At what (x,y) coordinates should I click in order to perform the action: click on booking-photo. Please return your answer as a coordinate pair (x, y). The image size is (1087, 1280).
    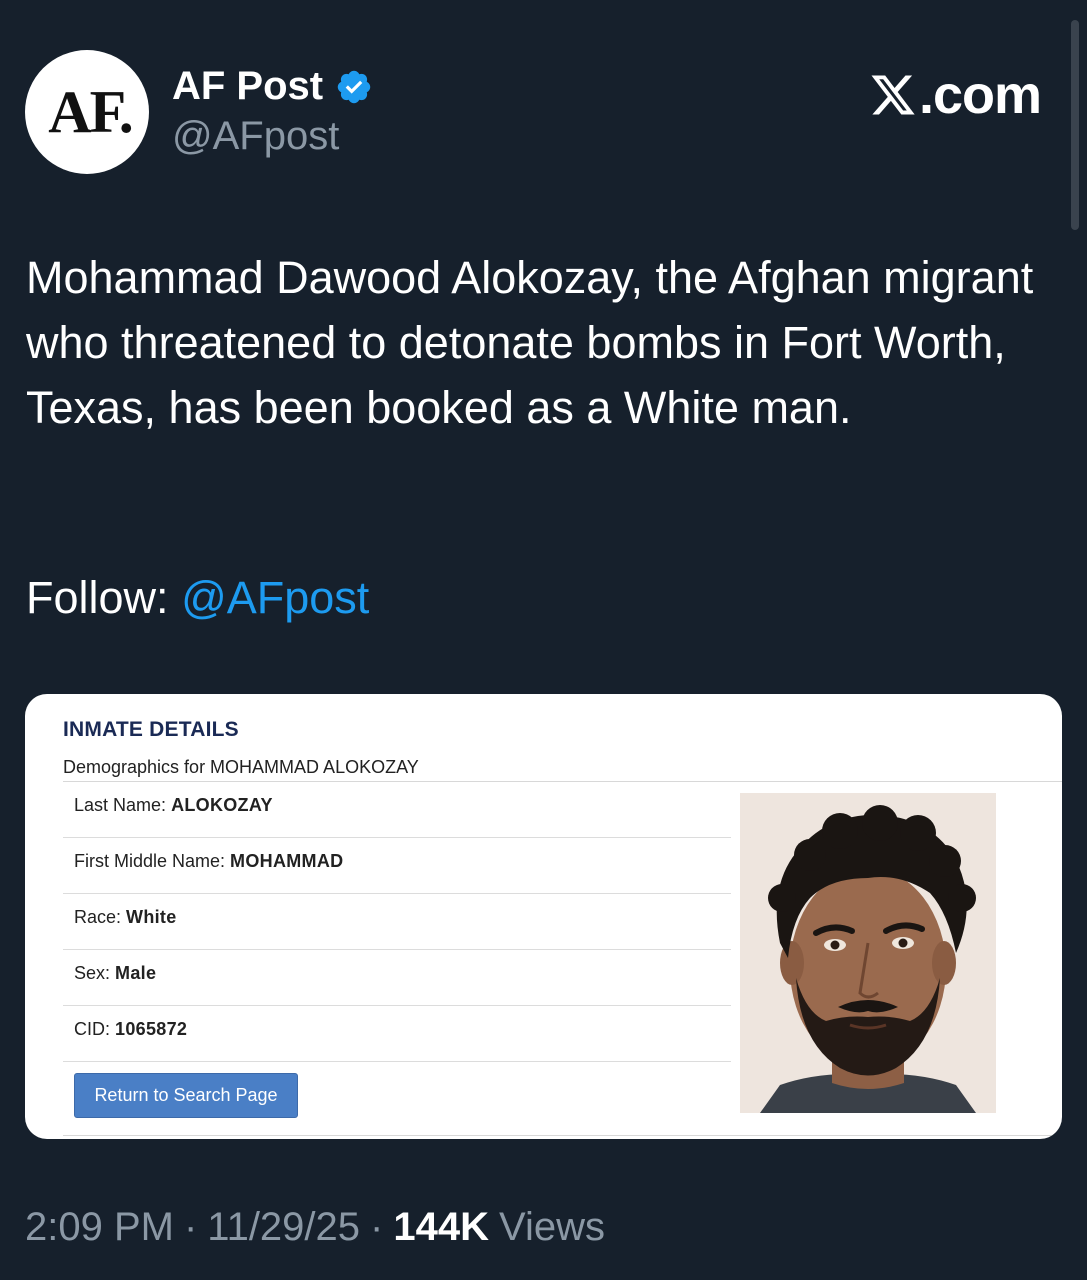
    Looking at the image, I should click on (868, 953).